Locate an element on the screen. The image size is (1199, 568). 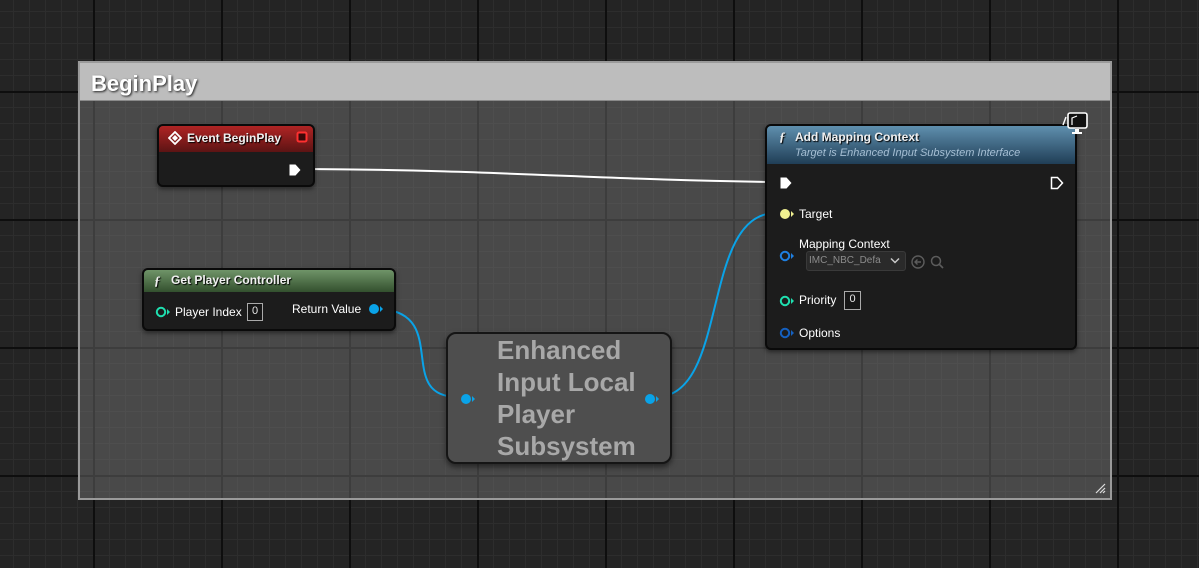
player-index-label: Player Index is located at coordinates (208, 312).